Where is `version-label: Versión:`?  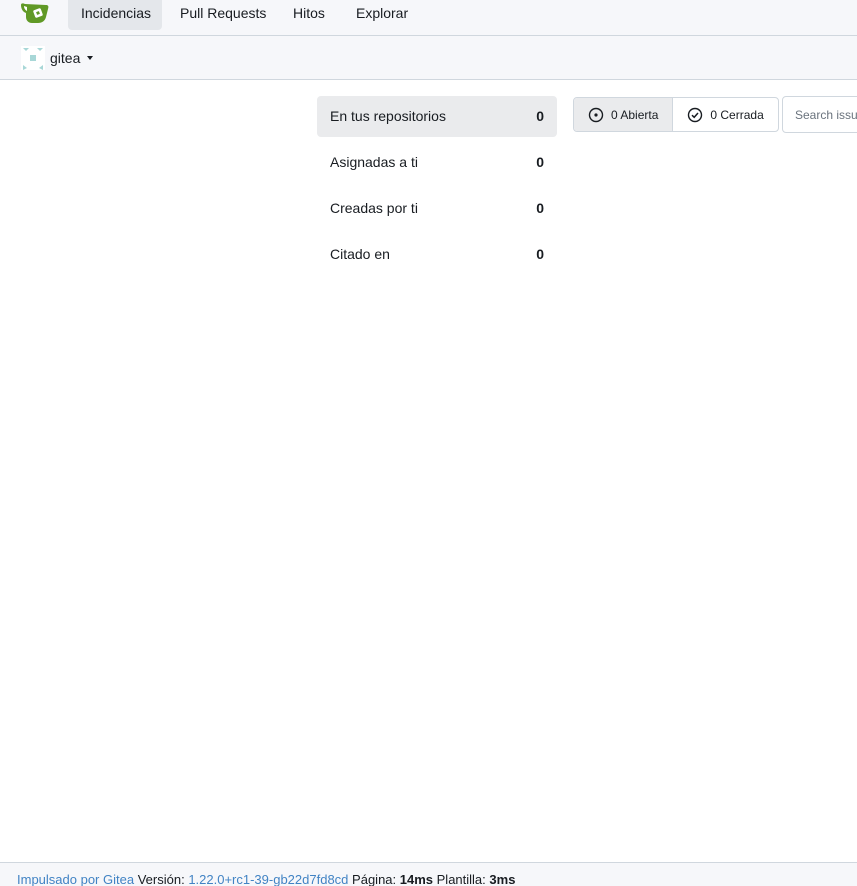
version-label: Versión: is located at coordinates (161, 879).